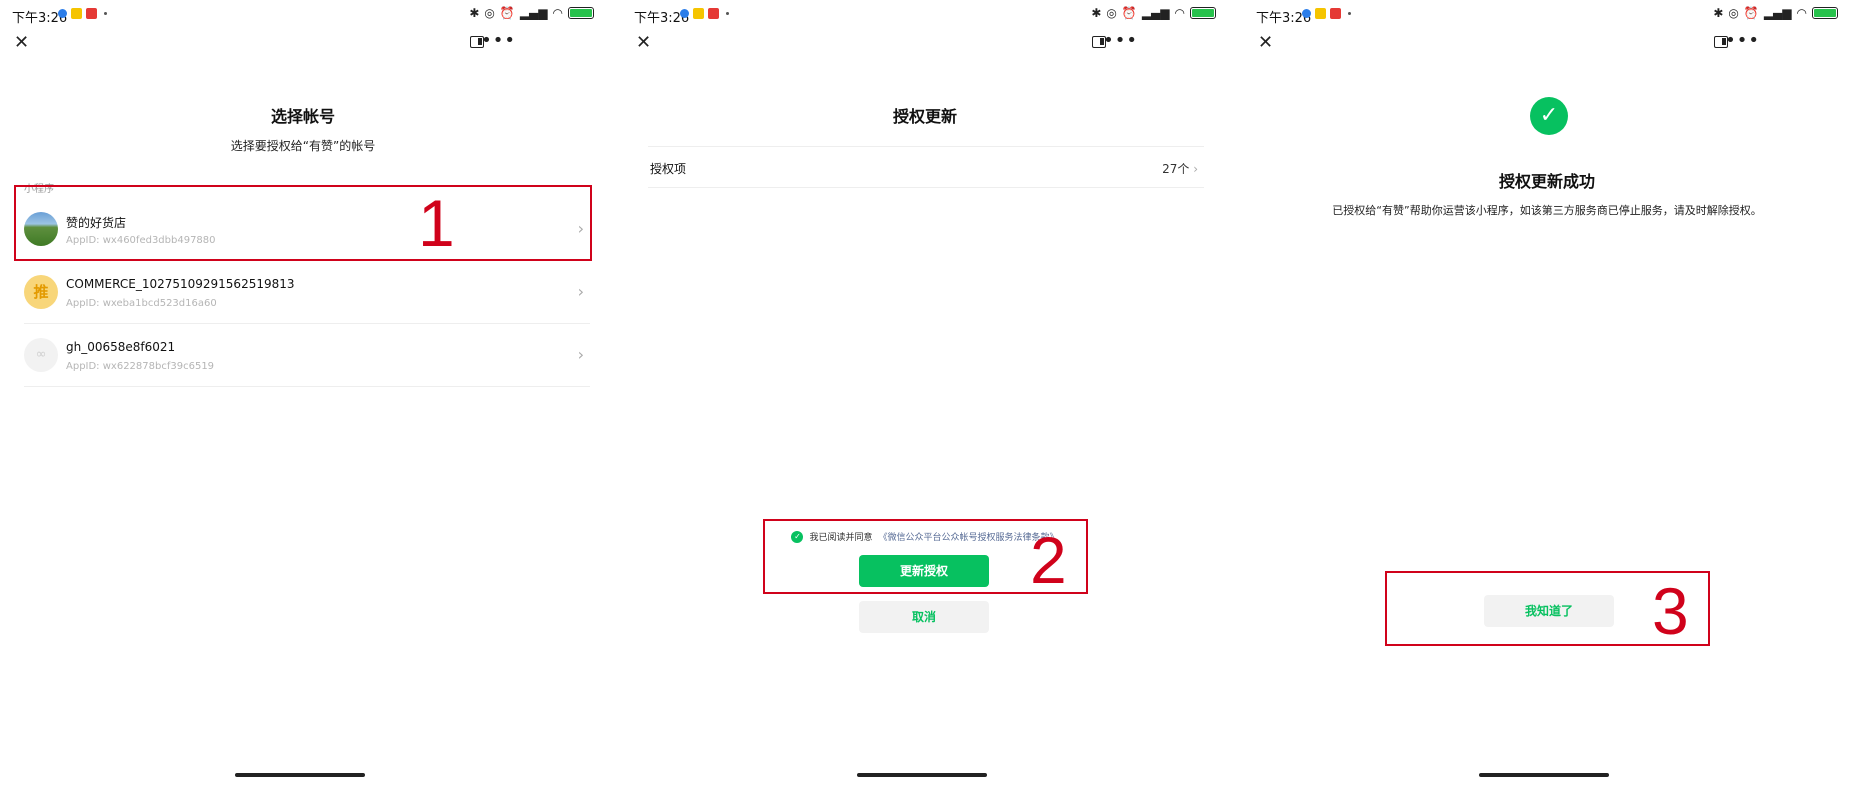 The width and height of the screenshot is (1850, 803). I want to click on success-check-icon: ✓, so click(1549, 116).